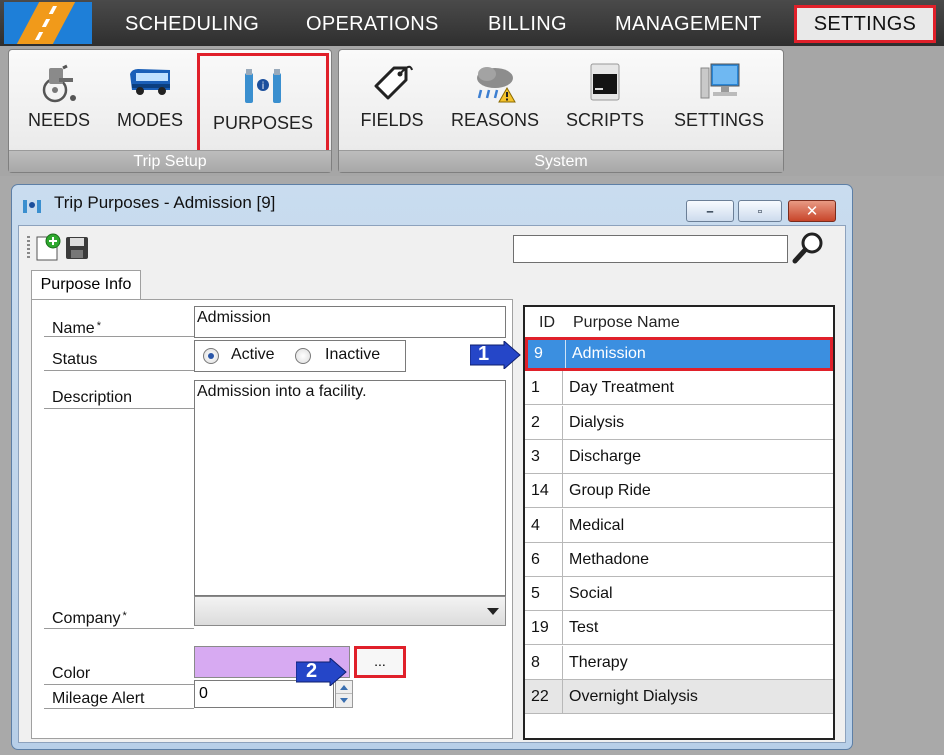 This screenshot has height=755, width=944. I want to click on company-label: Company *, so click(89, 618).